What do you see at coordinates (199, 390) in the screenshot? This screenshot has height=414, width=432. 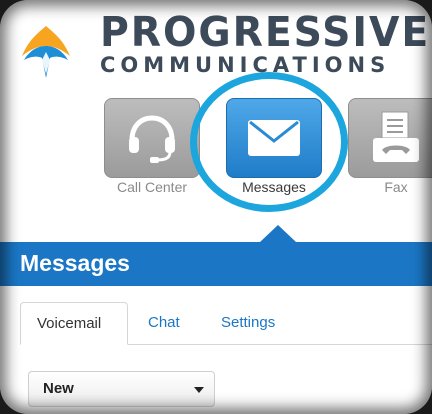 I see `chevron-down-icon` at bounding box center [199, 390].